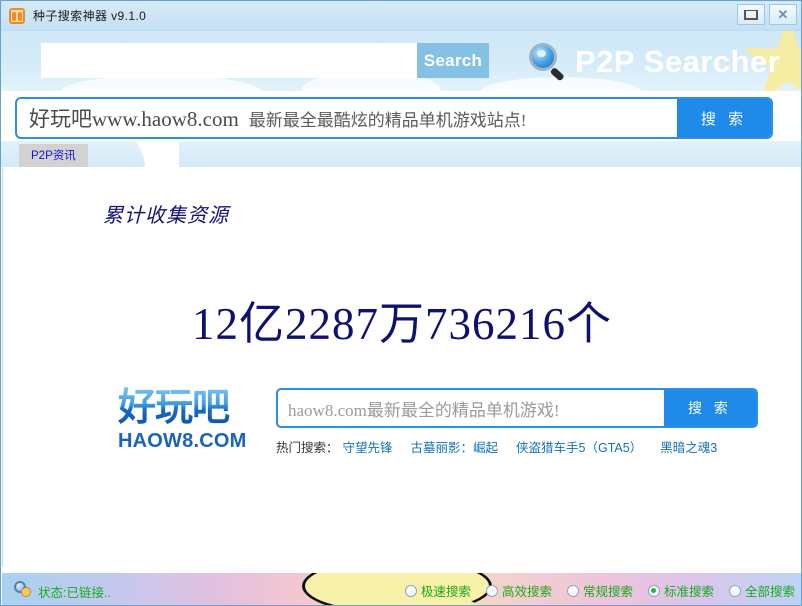  What do you see at coordinates (549, 62) in the screenshot?
I see `magnifier-icon` at bounding box center [549, 62].